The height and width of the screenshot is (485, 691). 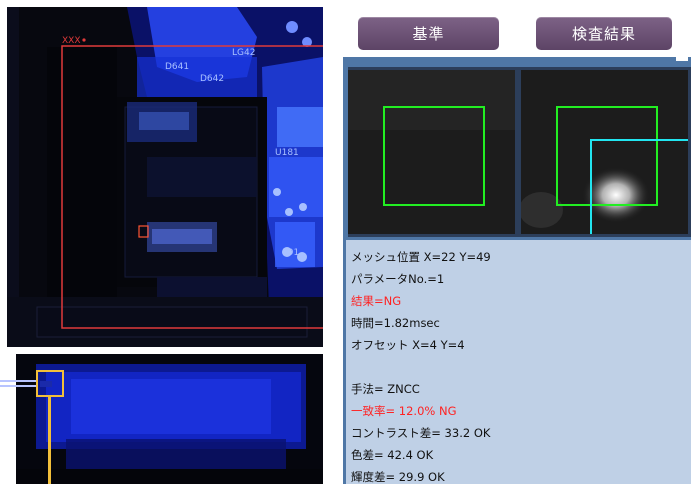 What do you see at coordinates (682, 59) in the screenshot?
I see `panel-corner-mark` at bounding box center [682, 59].